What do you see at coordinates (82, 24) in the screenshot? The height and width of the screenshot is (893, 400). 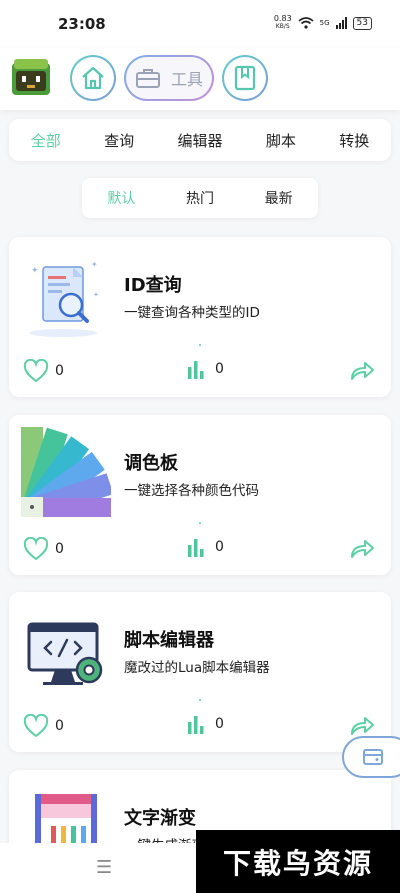 I see `status-time: 23:08` at bounding box center [82, 24].